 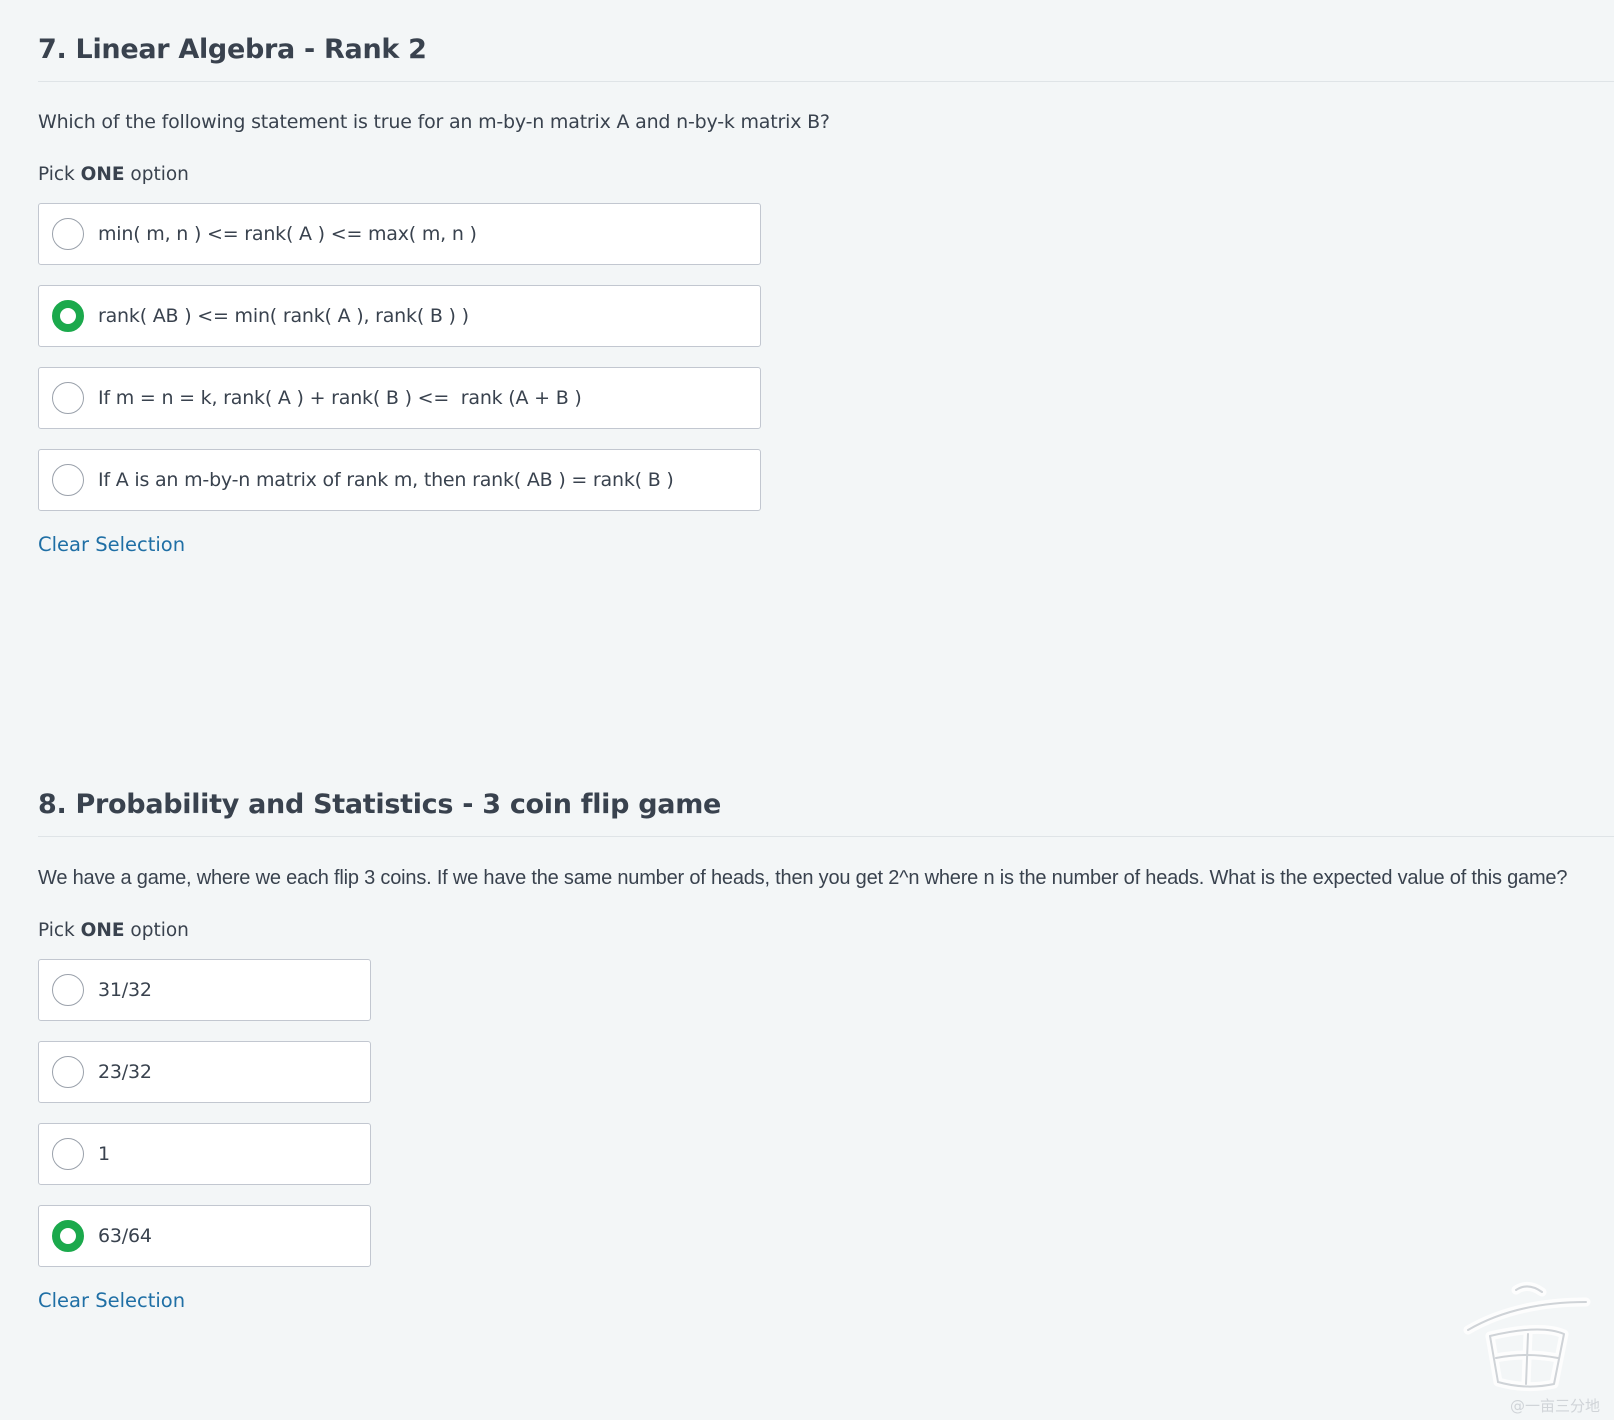 What do you see at coordinates (125, 1236) in the screenshot?
I see `option-label: 63/64` at bounding box center [125, 1236].